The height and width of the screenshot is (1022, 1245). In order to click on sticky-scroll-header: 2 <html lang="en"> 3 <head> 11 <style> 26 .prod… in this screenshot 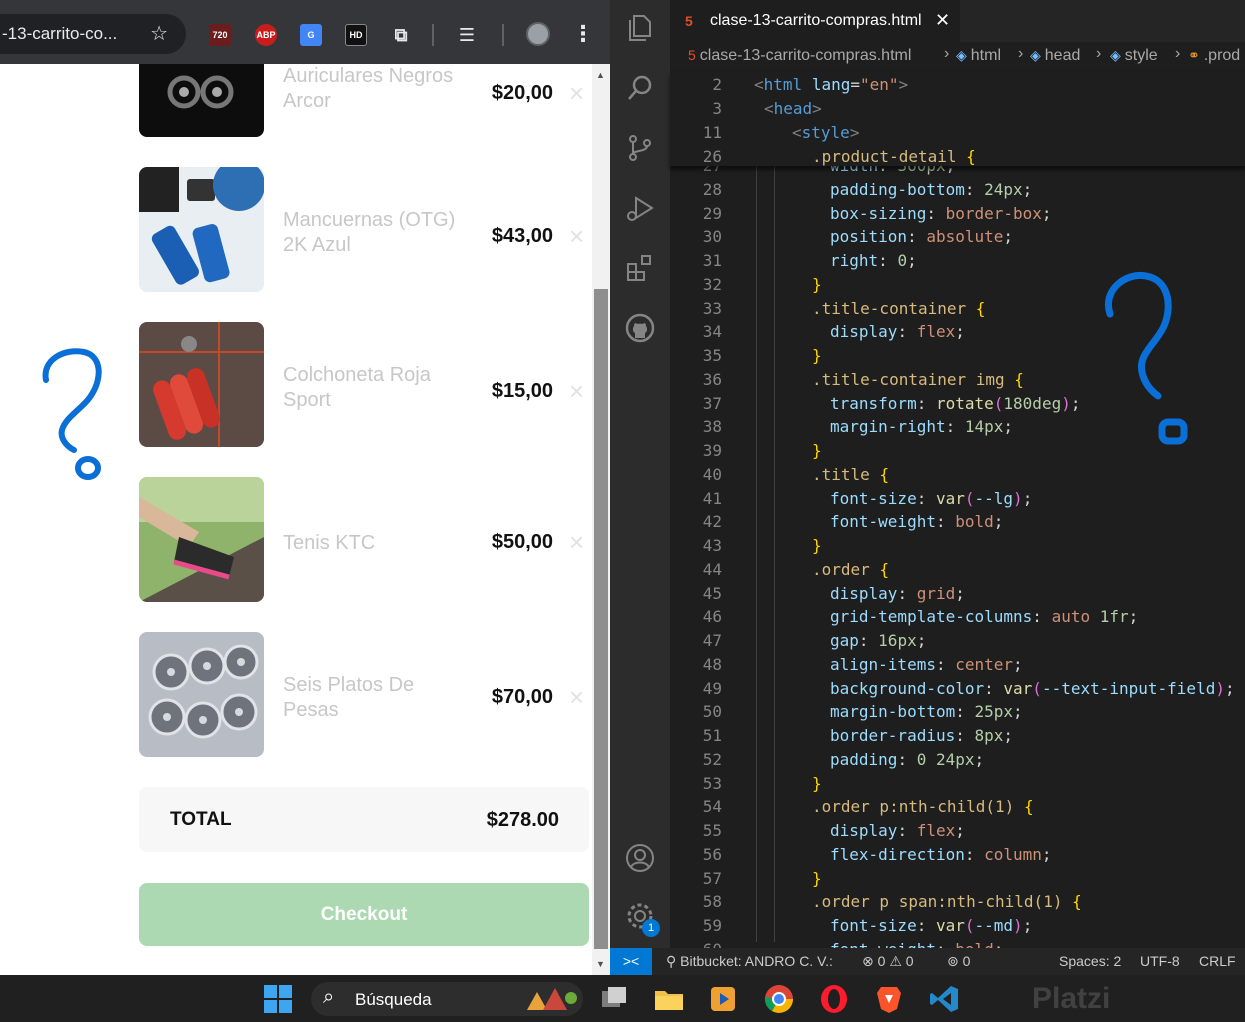, I will do `click(957, 119)`.